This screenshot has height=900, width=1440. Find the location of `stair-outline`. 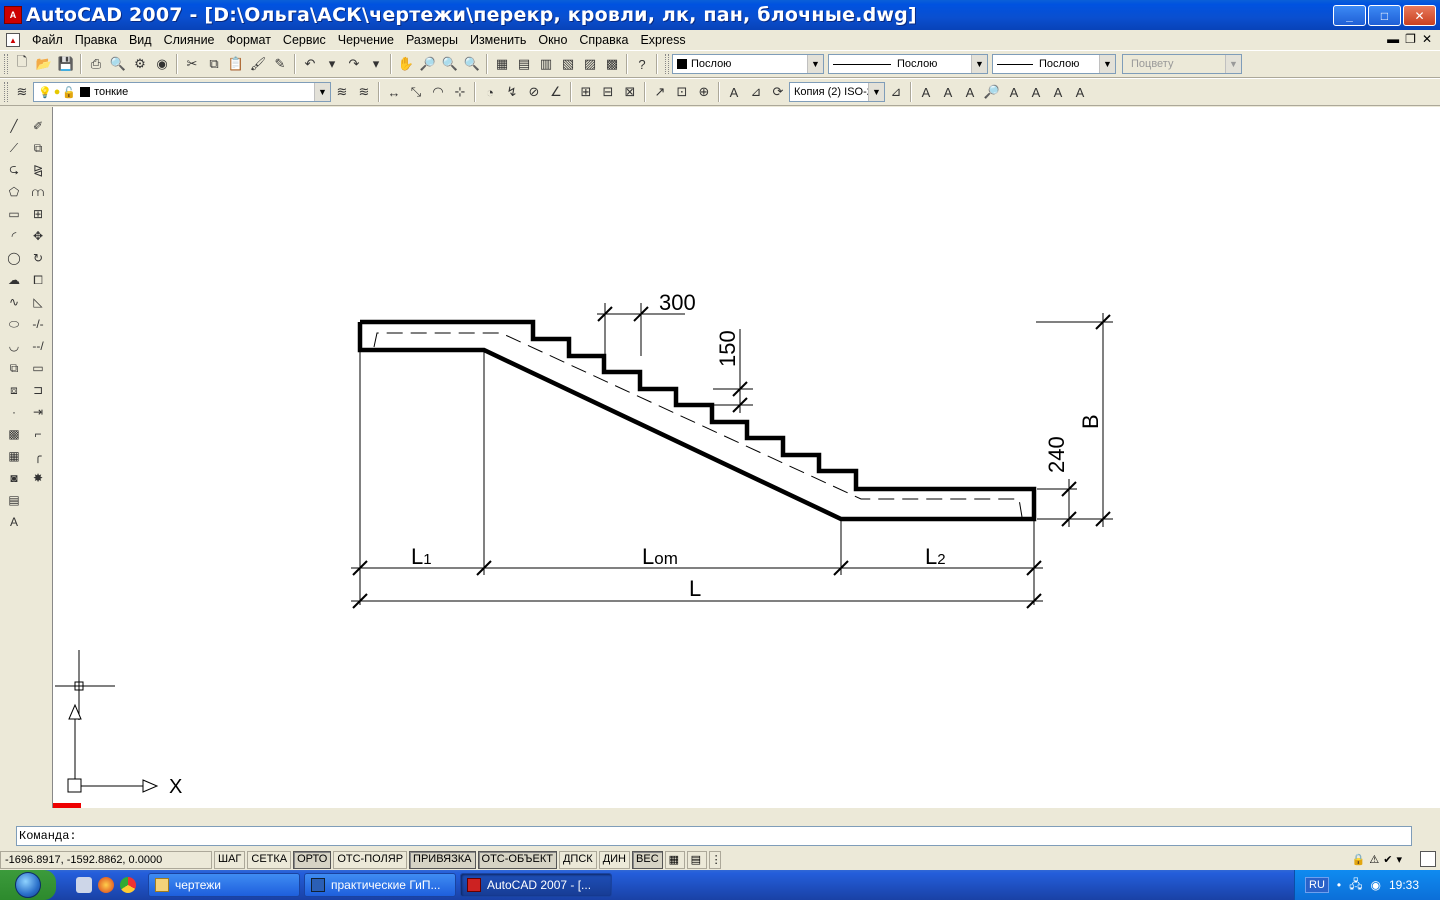

stair-outline is located at coordinates (697, 420).